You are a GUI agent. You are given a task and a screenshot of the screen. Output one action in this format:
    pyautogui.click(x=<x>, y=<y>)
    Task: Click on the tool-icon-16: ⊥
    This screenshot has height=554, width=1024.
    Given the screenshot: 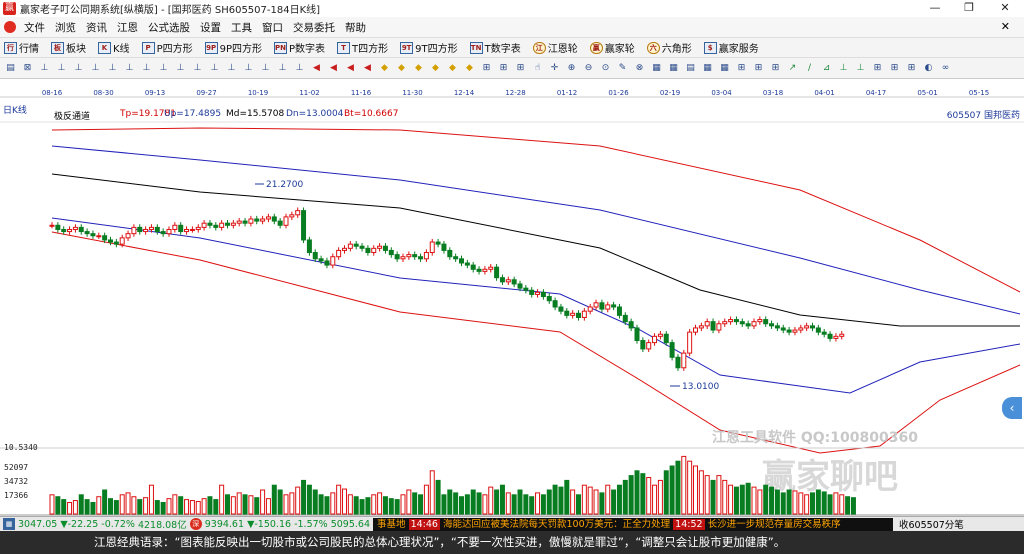 What is the action you would take?
    pyautogui.click(x=282, y=68)
    